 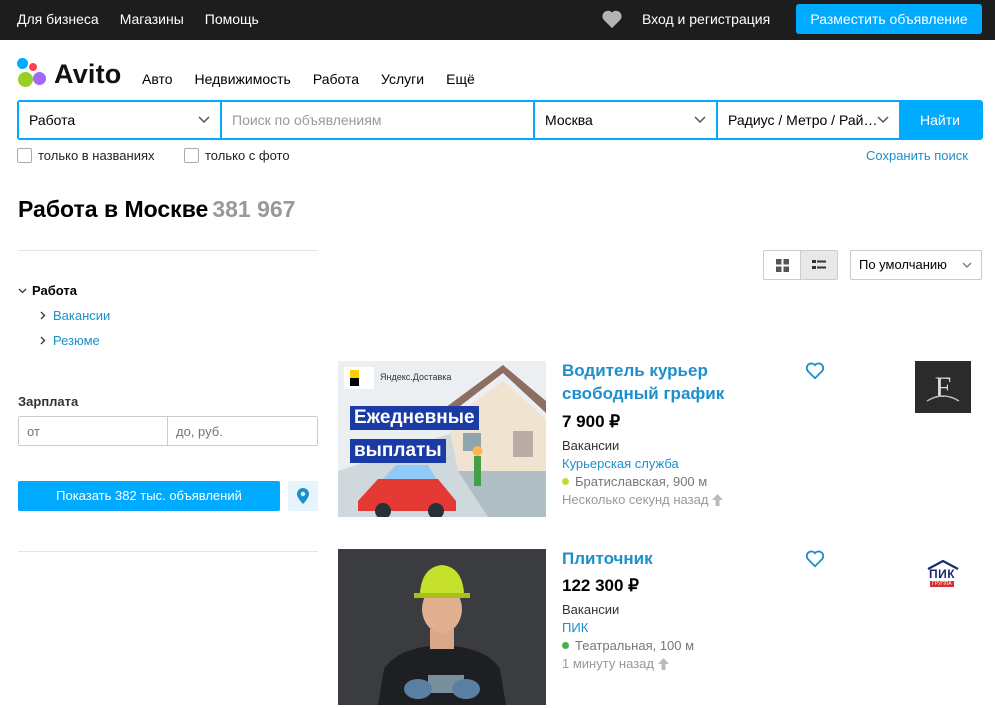 What do you see at coordinates (635, 499) in the screenshot?
I see `listing-time-text: Несколько секунд назад` at bounding box center [635, 499].